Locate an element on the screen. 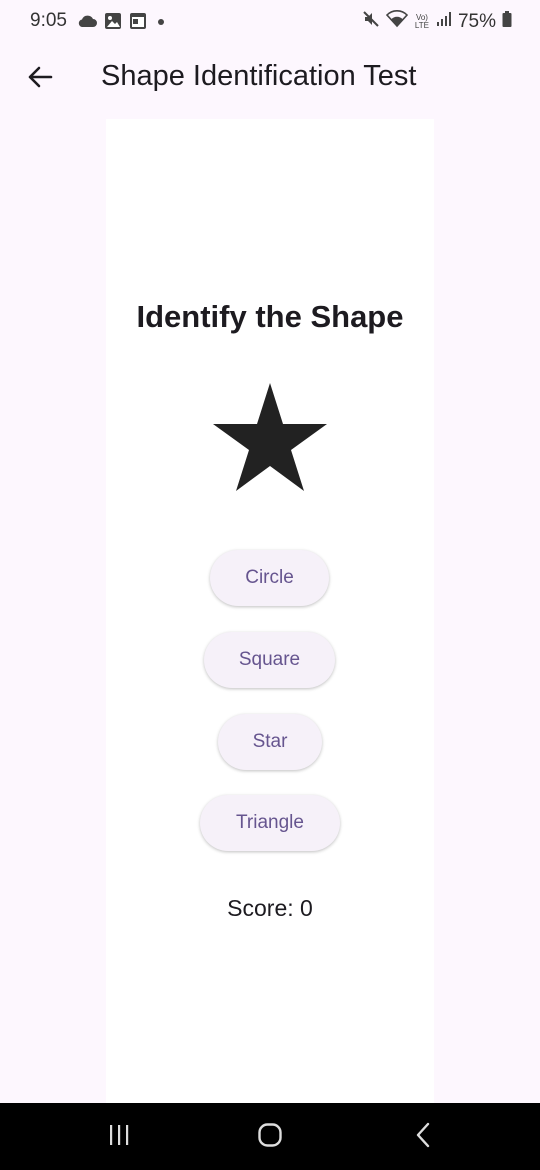 The height and width of the screenshot is (1170, 540). window-icon is located at coordinates (138, 23).